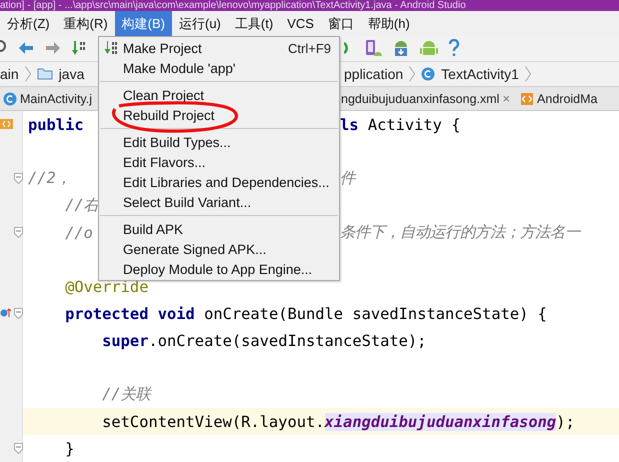 The image size is (619, 462). I want to click on menu-item: Build APK, so click(219, 229).